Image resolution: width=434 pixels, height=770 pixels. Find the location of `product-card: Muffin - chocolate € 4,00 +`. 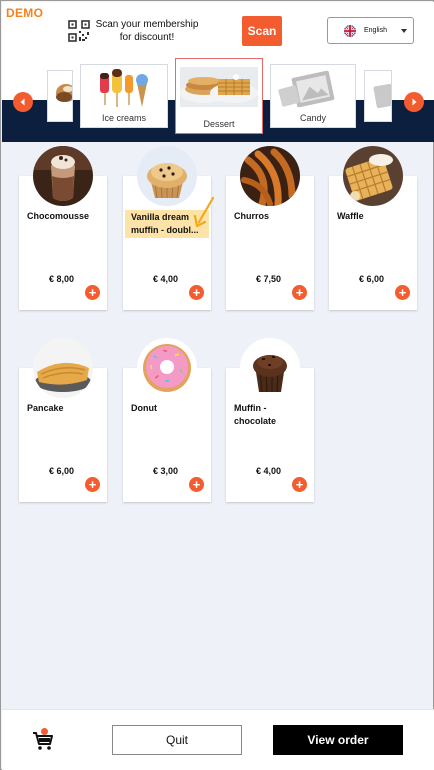

product-card: Muffin - chocolate € 4,00 + is located at coordinates (270, 420).